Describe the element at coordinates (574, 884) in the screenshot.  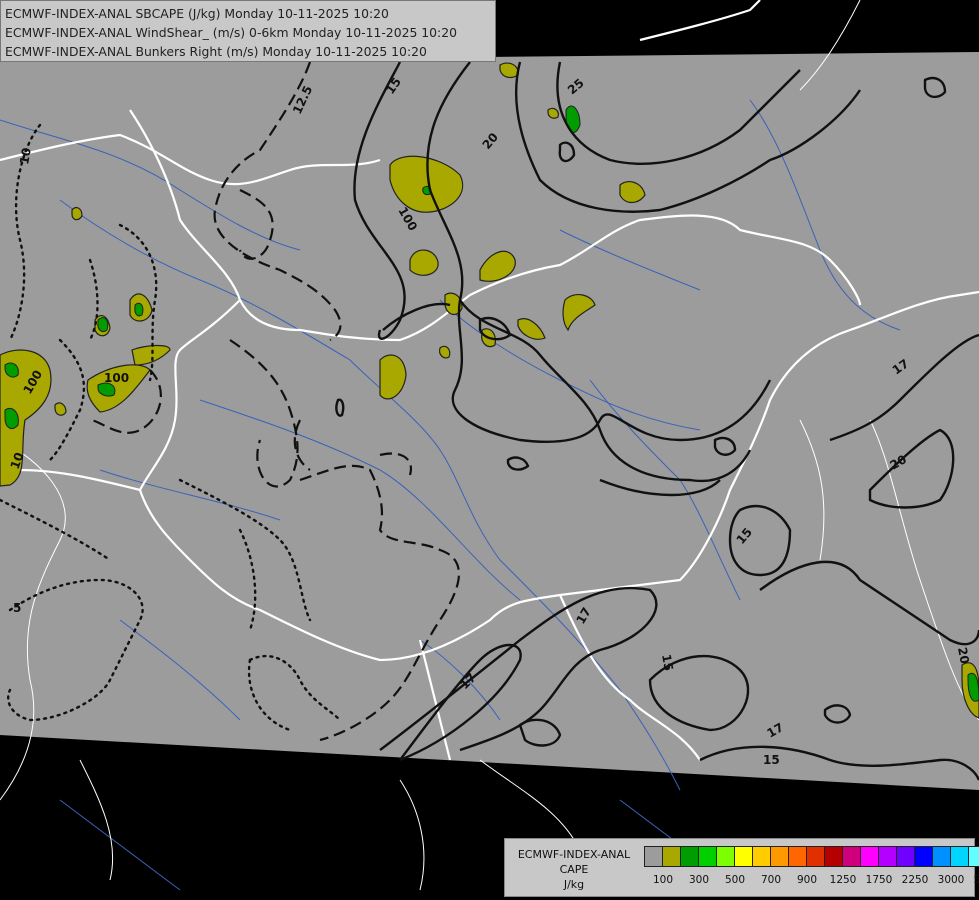
I see `legend-title-unit: J/kg` at that location.